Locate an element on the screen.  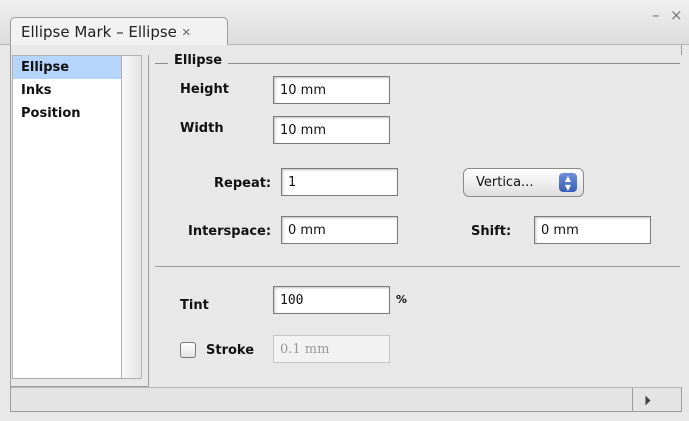
group-box-title: Ellipse is located at coordinates (198, 60).